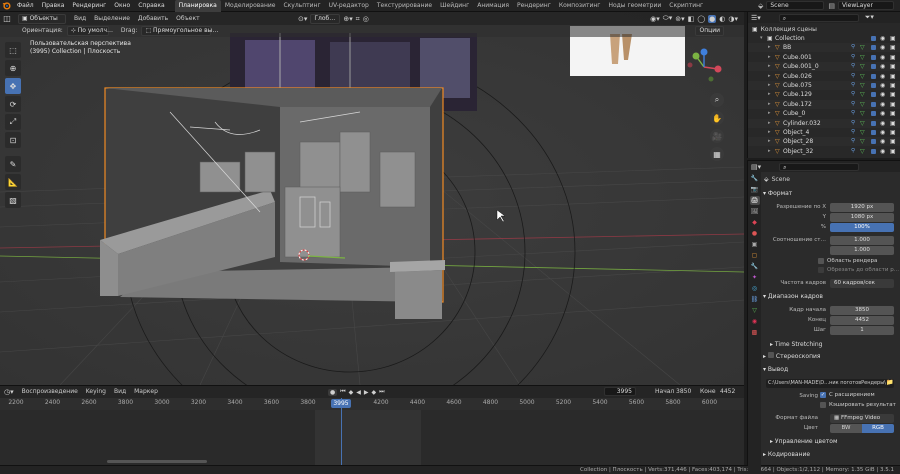 The width and height of the screenshot is (900, 474). Describe the element at coordinates (831, 357) in the screenshot. I see `stereoscopy-panel-header: ▸ Стереоскопия` at that location.